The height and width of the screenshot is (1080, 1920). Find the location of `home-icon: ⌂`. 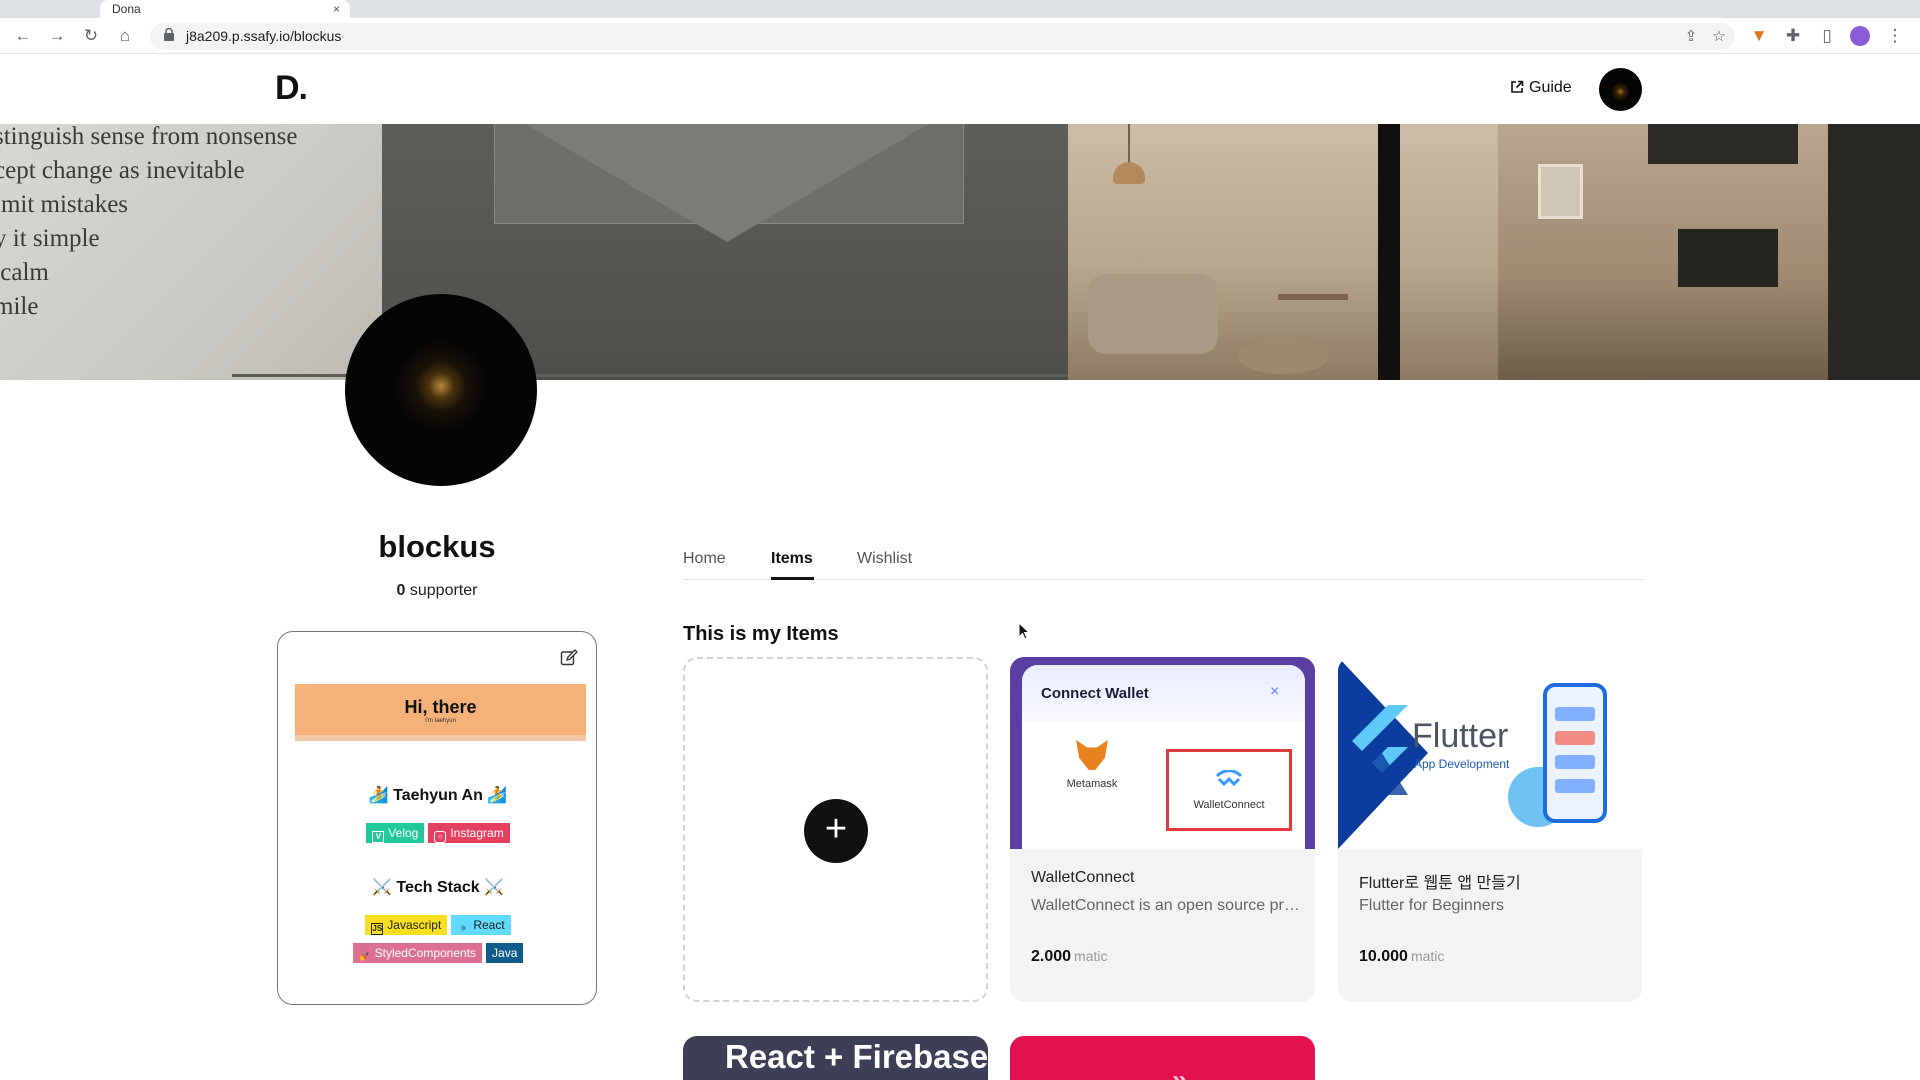

home-icon: ⌂ is located at coordinates (125, 36).